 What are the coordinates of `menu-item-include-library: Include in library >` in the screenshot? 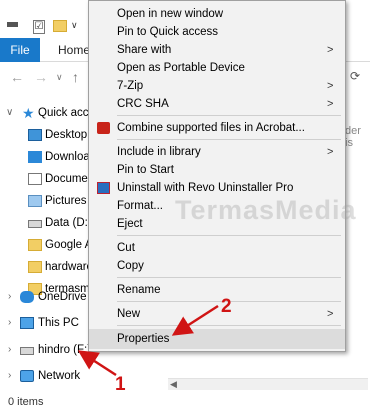 It's located at (217, 152).